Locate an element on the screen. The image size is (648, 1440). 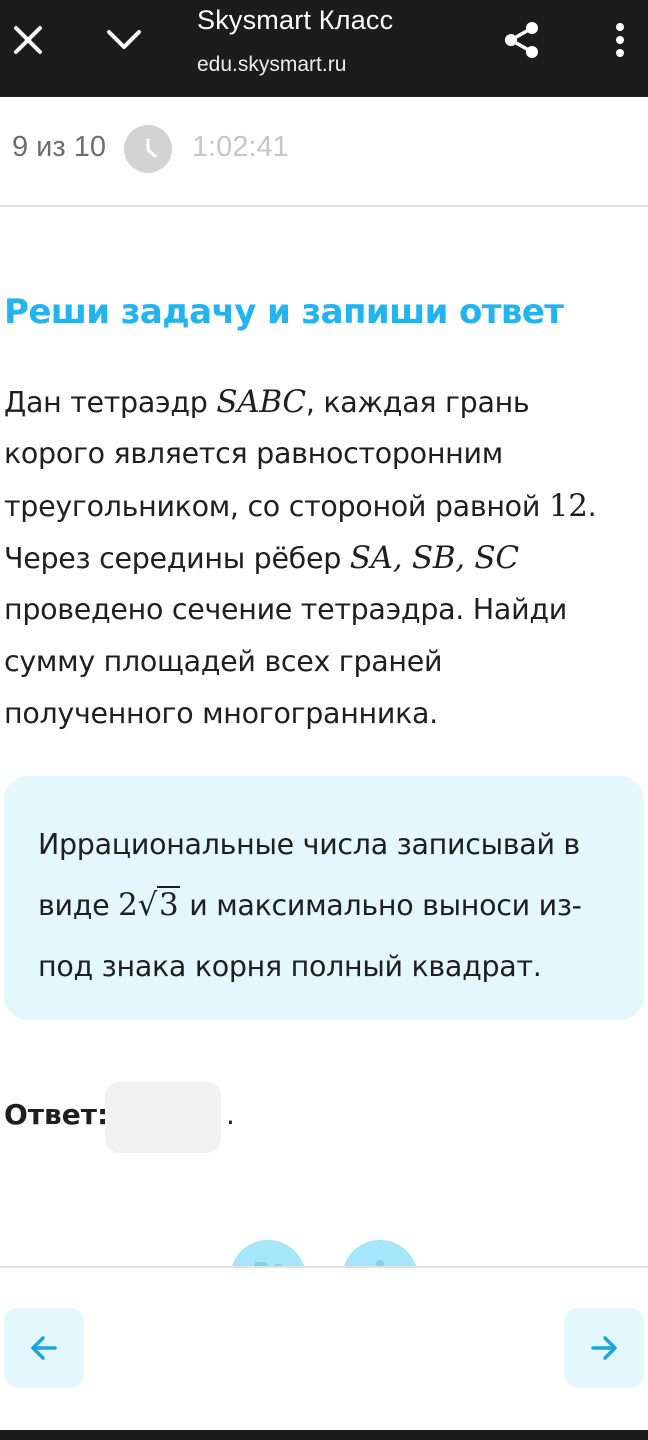
answer-input is located at coordinates (163, 1117).